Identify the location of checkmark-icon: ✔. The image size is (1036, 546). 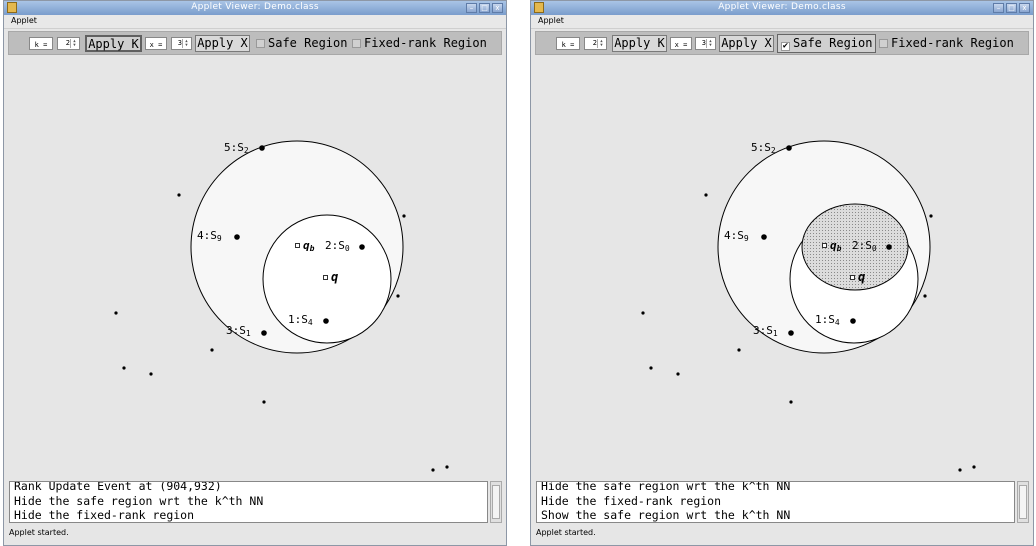
(785, 46).